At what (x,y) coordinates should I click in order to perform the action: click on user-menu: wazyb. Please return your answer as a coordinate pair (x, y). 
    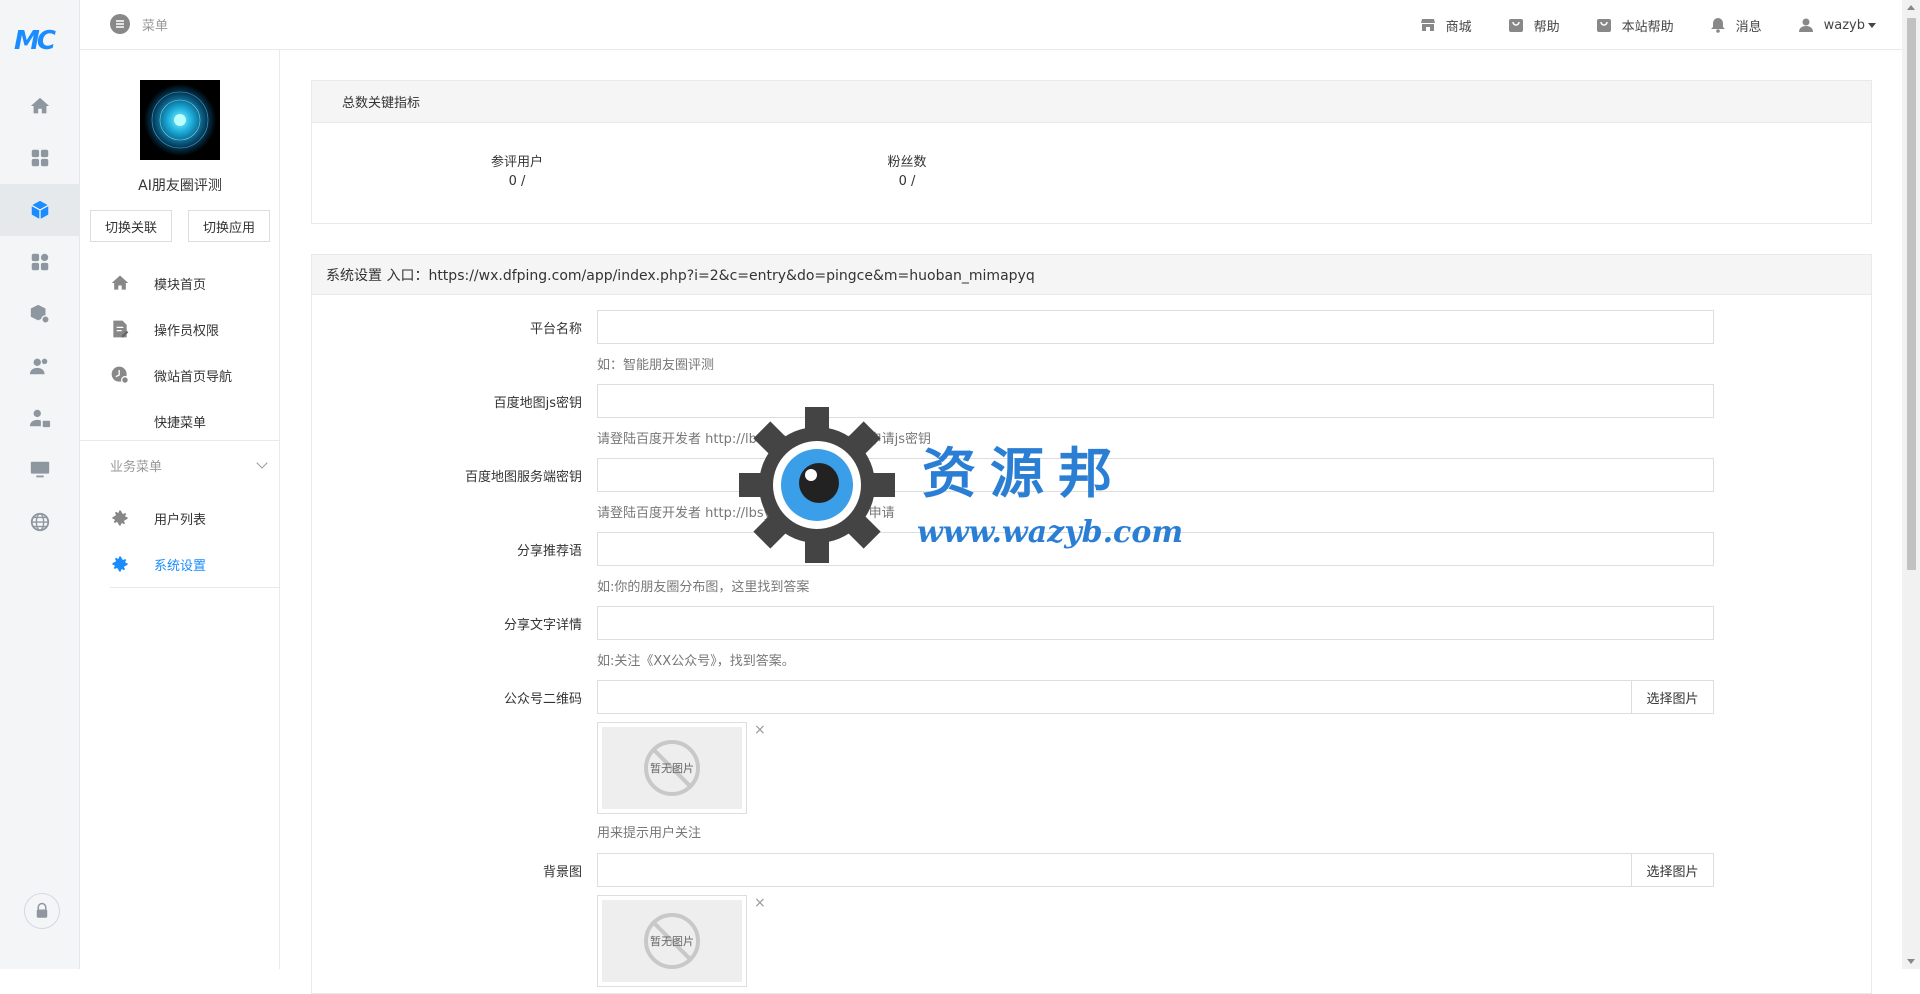
    Looking at the image, I should click on (1837, 25).